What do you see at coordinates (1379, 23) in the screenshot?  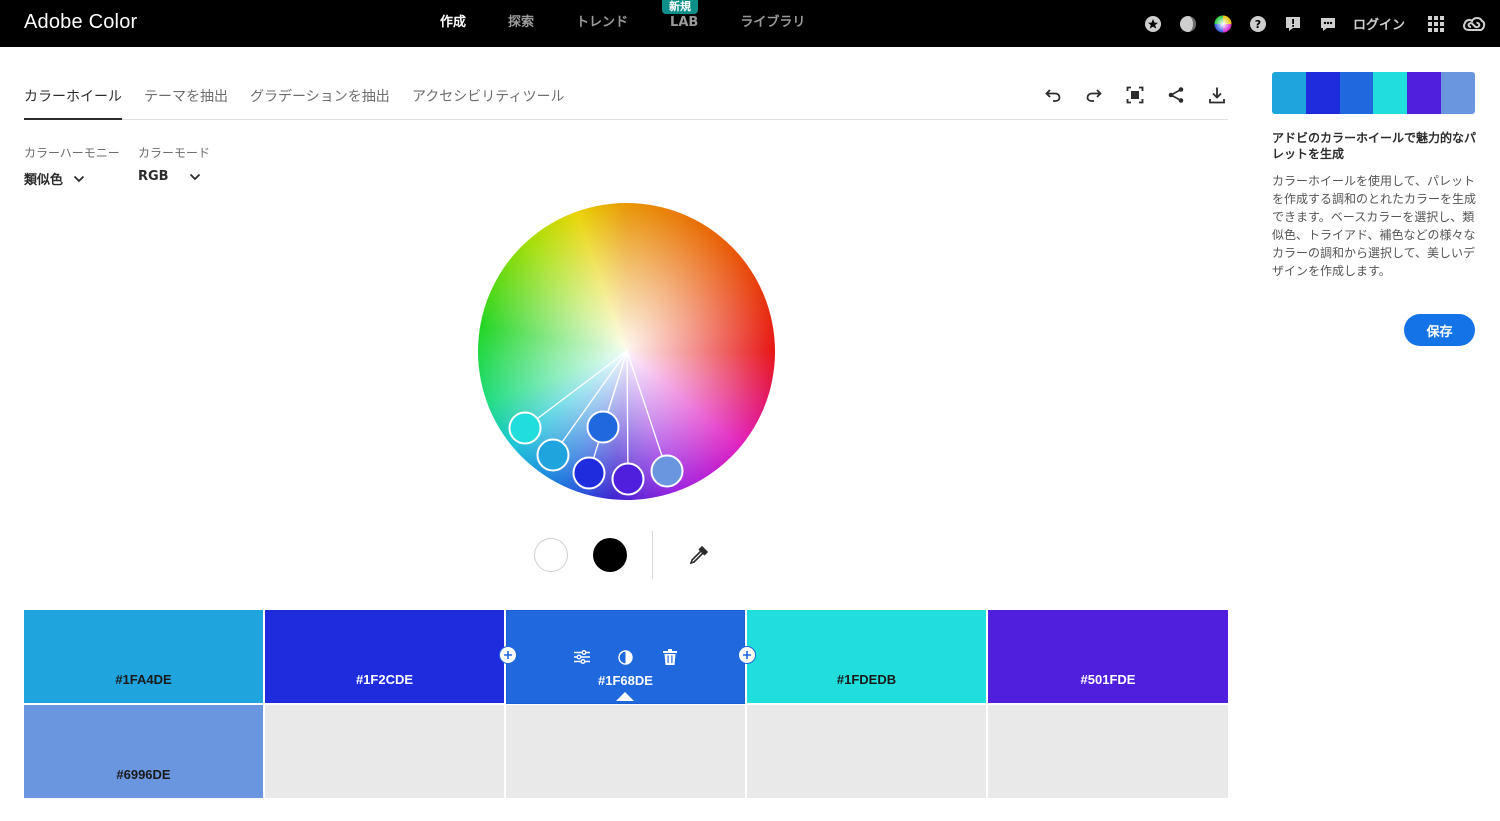 I see `login-link: ログイン` at bounding box center [1379, 23].